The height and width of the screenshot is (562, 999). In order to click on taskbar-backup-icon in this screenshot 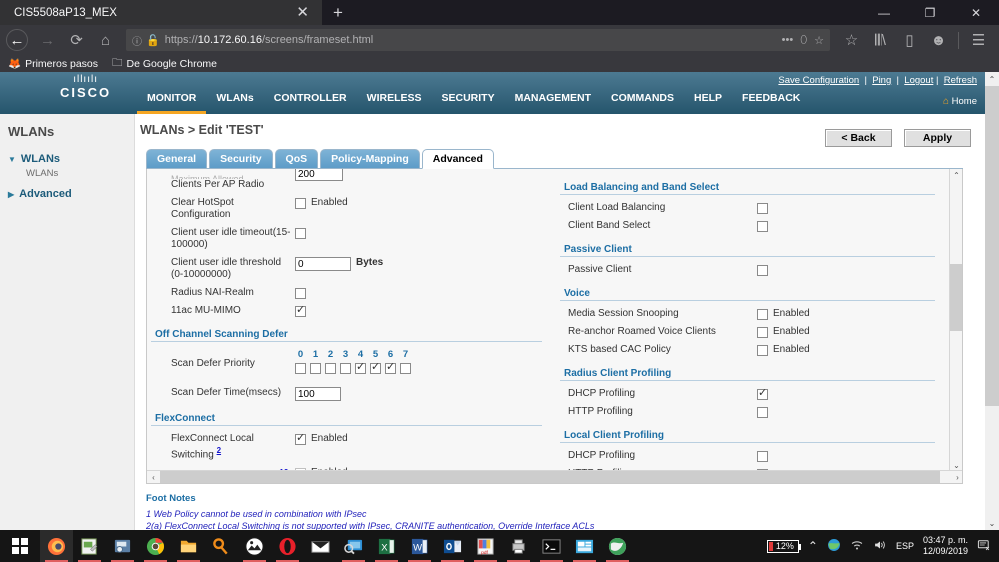, I will do `click(122, 546)`.